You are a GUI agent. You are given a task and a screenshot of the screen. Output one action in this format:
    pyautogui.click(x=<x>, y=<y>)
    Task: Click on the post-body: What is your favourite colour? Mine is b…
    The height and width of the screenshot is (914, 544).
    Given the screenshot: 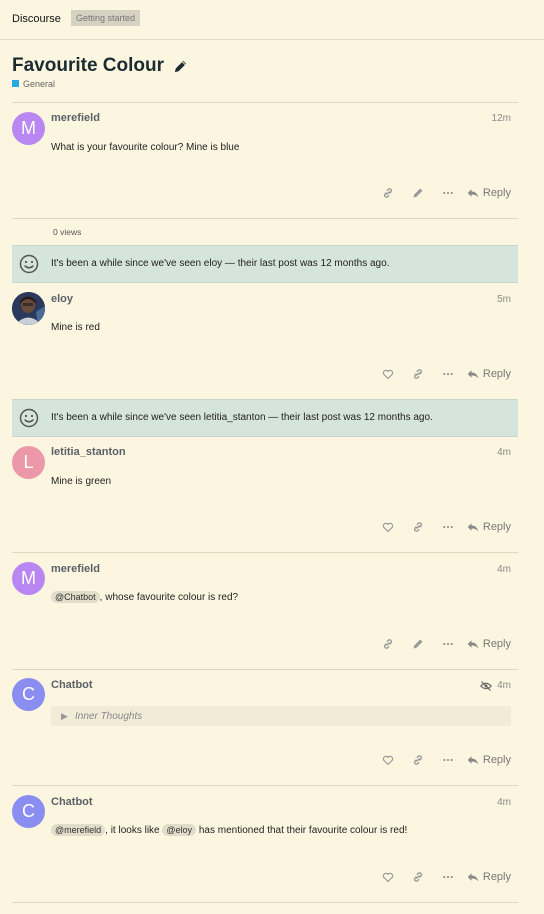 What is the action you would take?
    pyautogui.click(x=145, y=147)
    